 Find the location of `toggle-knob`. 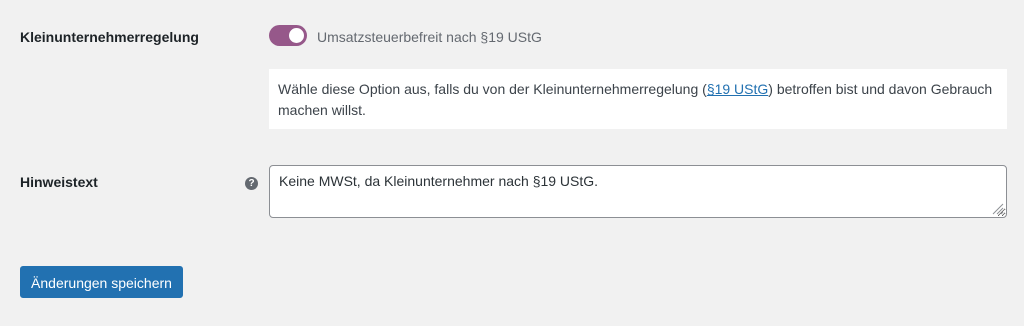

toggle-knob is located at coordinates (296, 35).